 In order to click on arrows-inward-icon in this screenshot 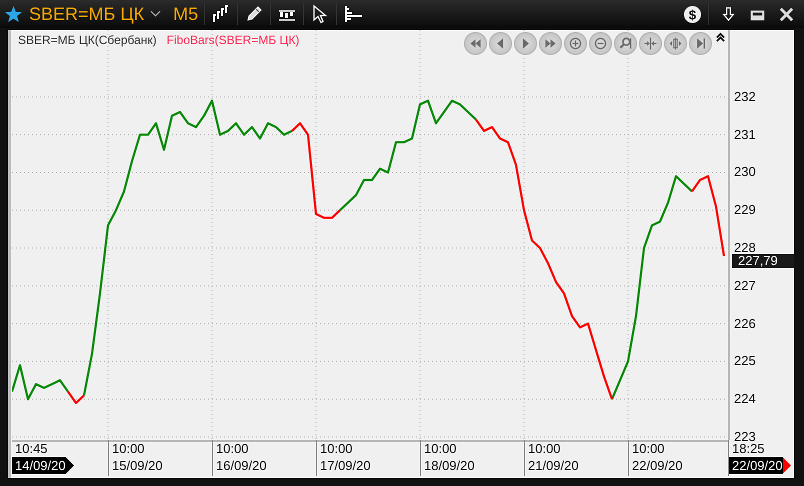, I will do `click(650, 43)`.